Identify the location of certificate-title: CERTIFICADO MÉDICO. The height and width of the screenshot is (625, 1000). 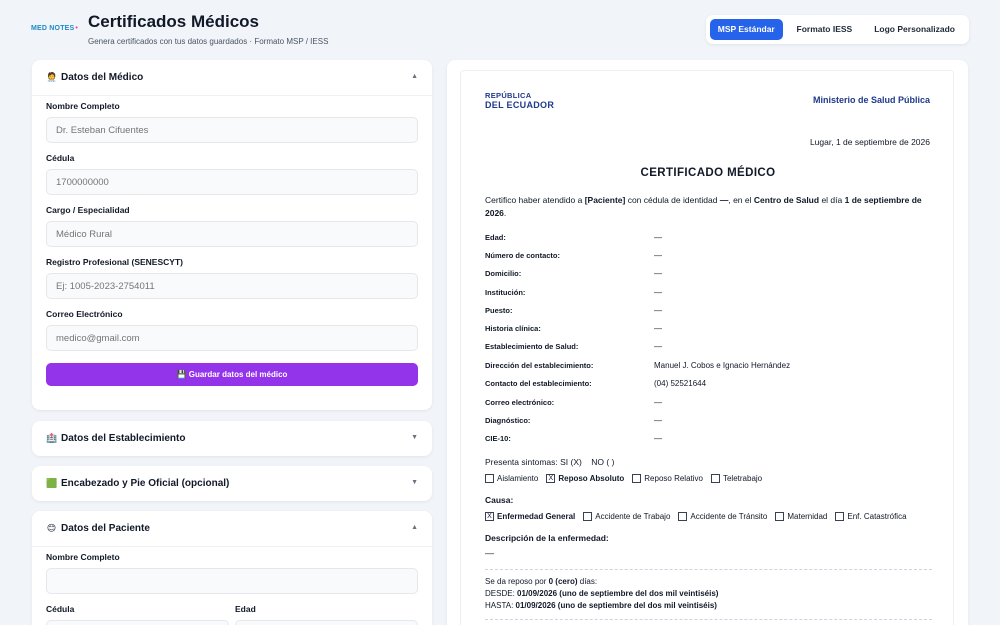
(708, 173).